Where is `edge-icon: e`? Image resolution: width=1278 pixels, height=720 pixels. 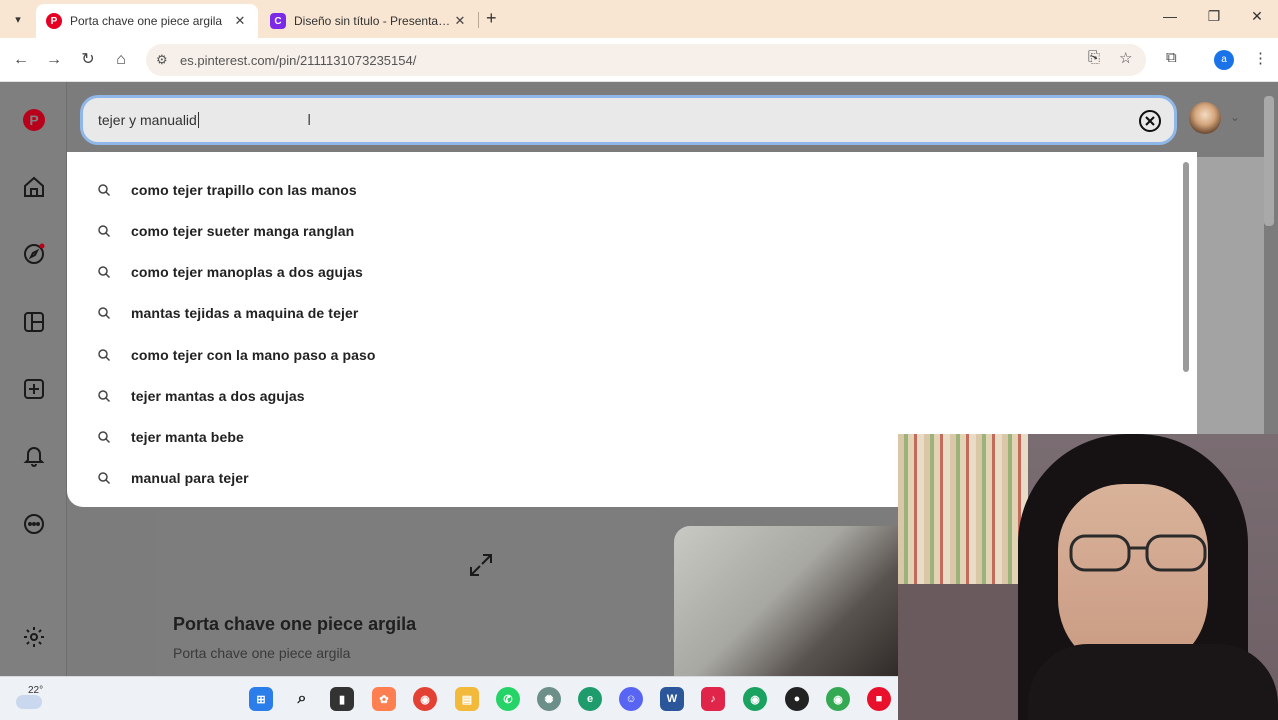 edge-icon: e is located at coordinates (590, 699).